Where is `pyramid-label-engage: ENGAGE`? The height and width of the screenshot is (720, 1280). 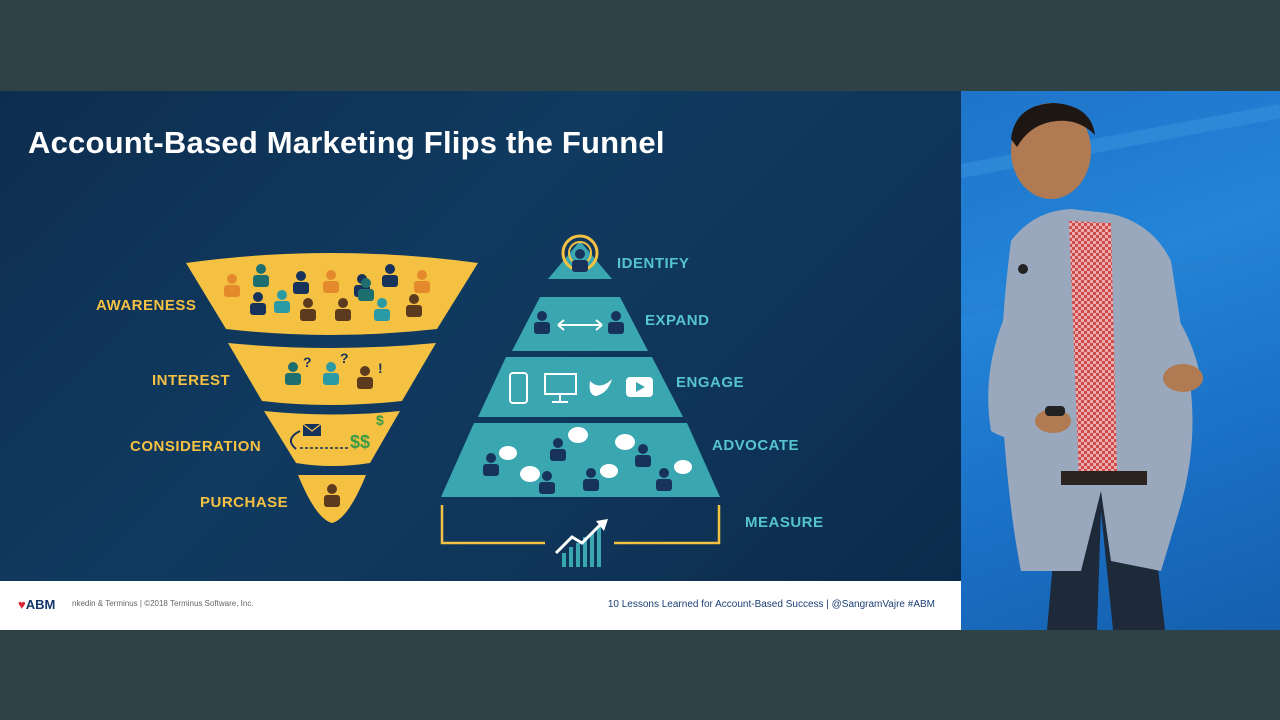
pyramid-label-engage: ENGAGE is located at coordinates (710, 382).